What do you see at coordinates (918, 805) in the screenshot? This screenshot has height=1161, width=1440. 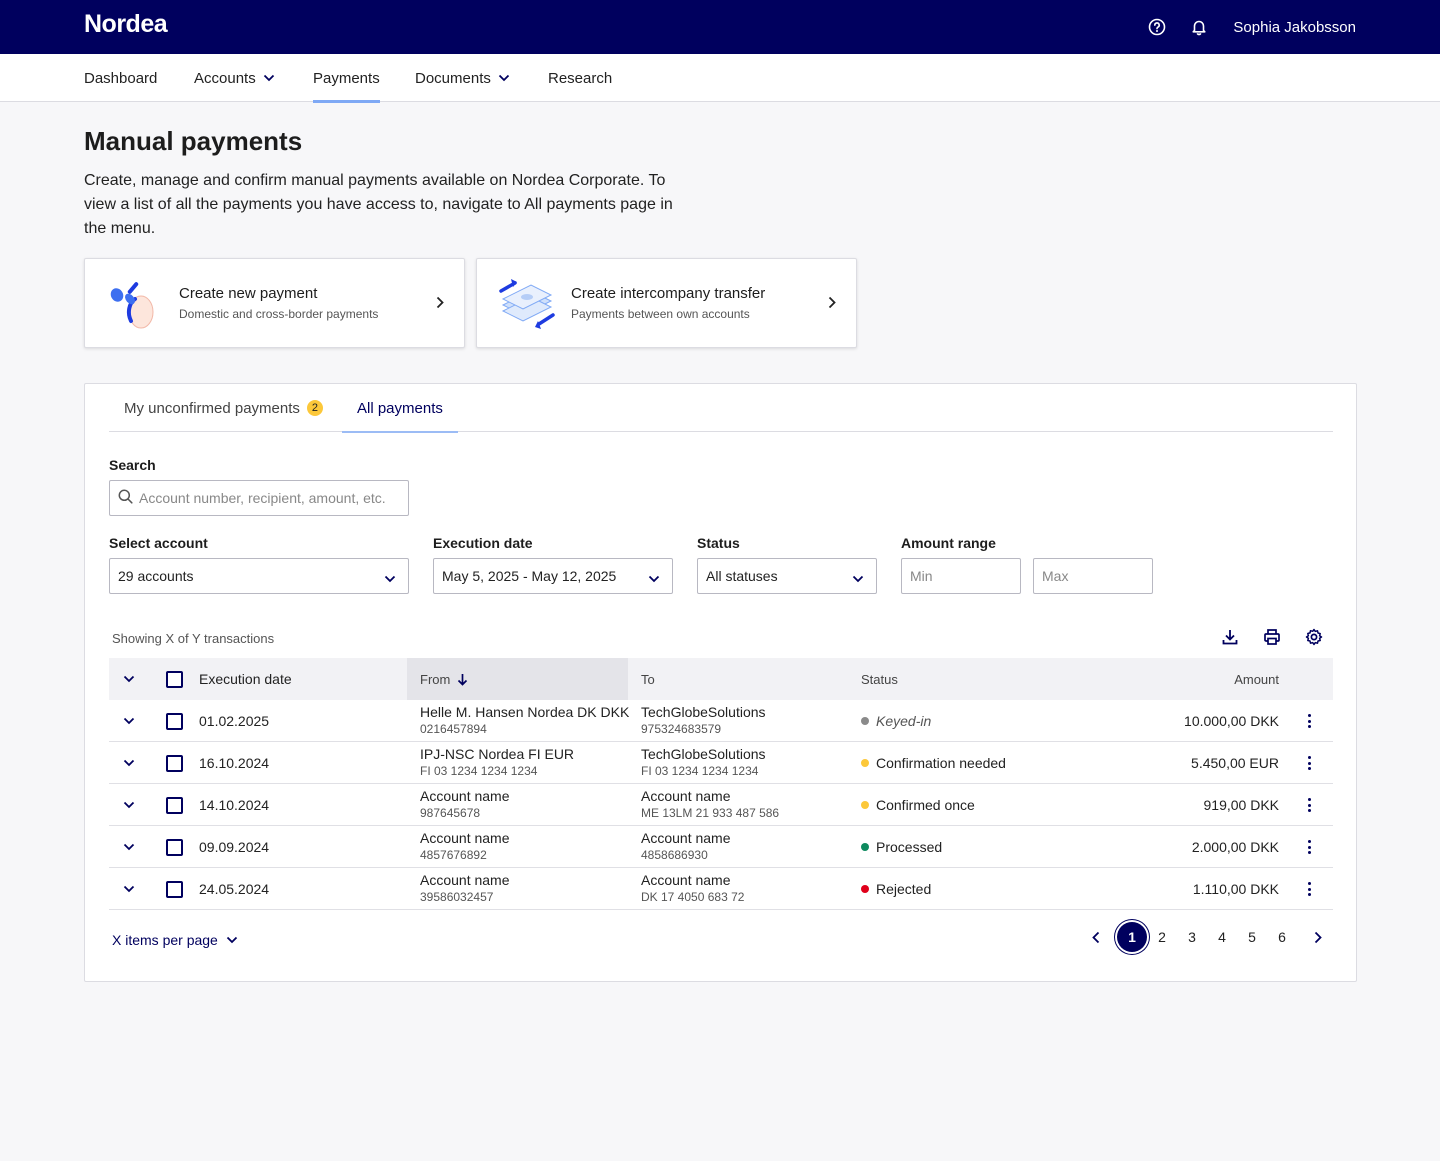 I see `status-cell: Confirmed once` at bounding box center [918, 805].